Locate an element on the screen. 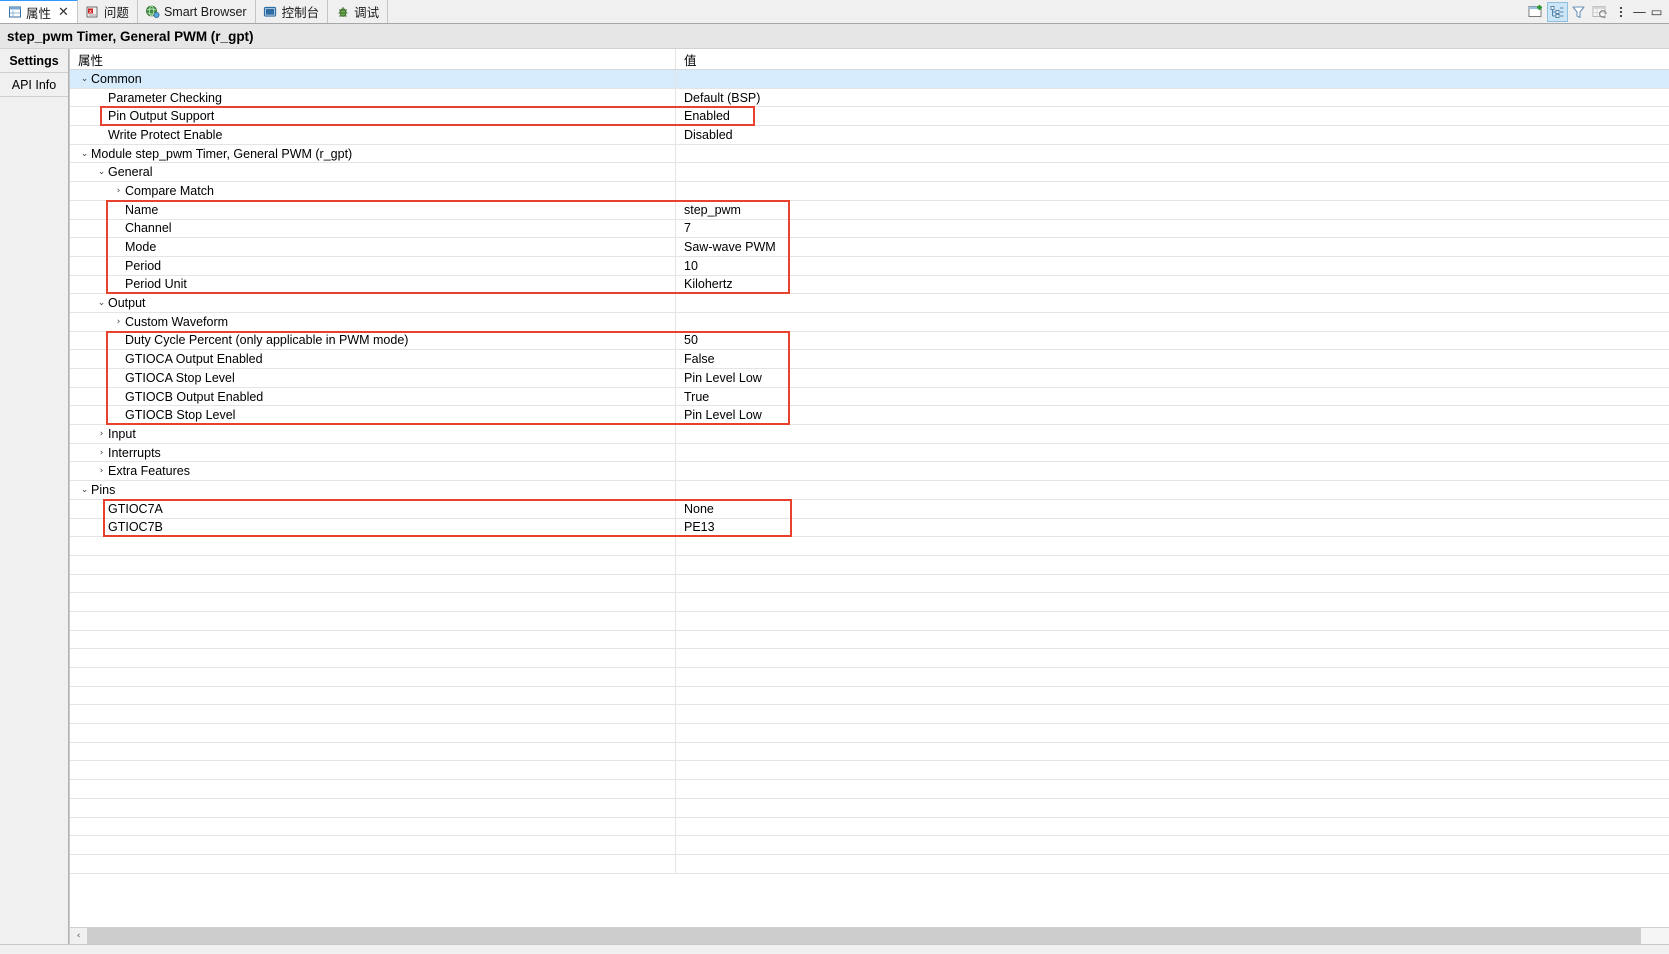 The height and width of the screenshot is (954, 1669). property-name-cell: Write Protect Enable is located at coordinates (373, 135).